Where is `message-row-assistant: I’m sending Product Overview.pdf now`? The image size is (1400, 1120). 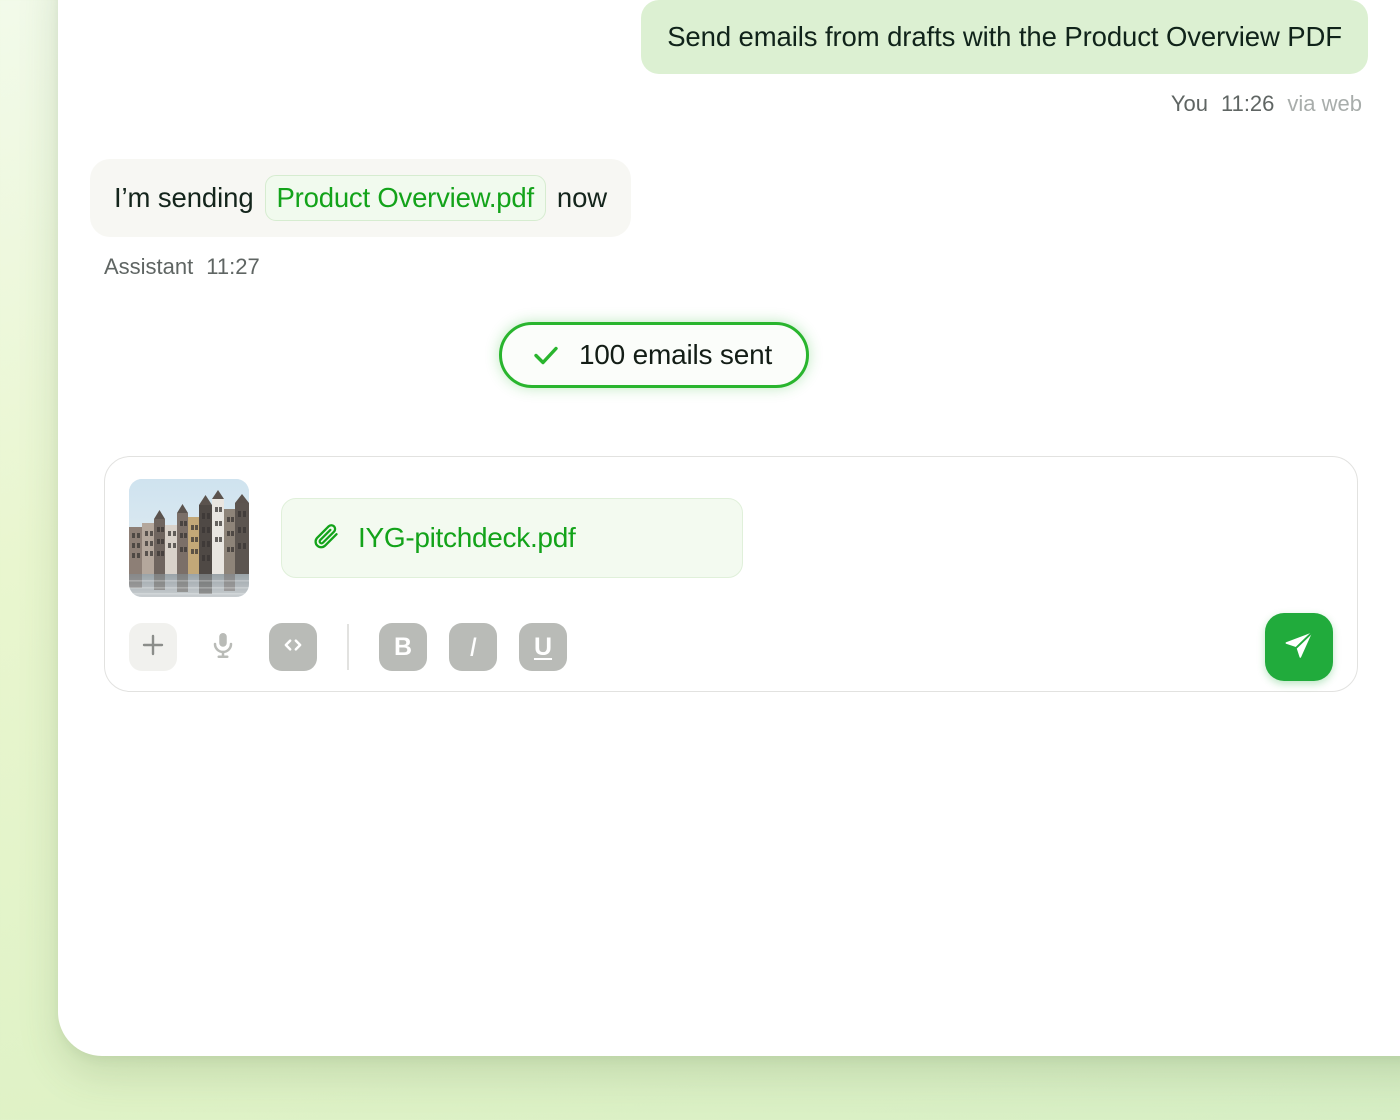 message-row-assistant: I’m sending Product Overview.pdf now is located at coordinates (729, 198).